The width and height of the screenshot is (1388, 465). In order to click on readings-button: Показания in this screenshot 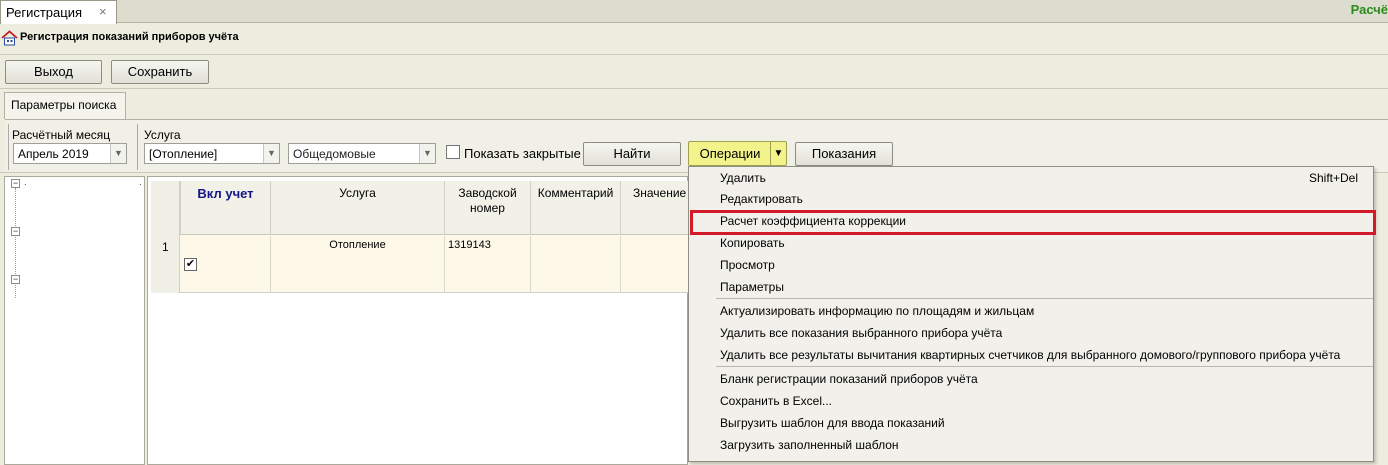, I will do `click(844, 154)`.